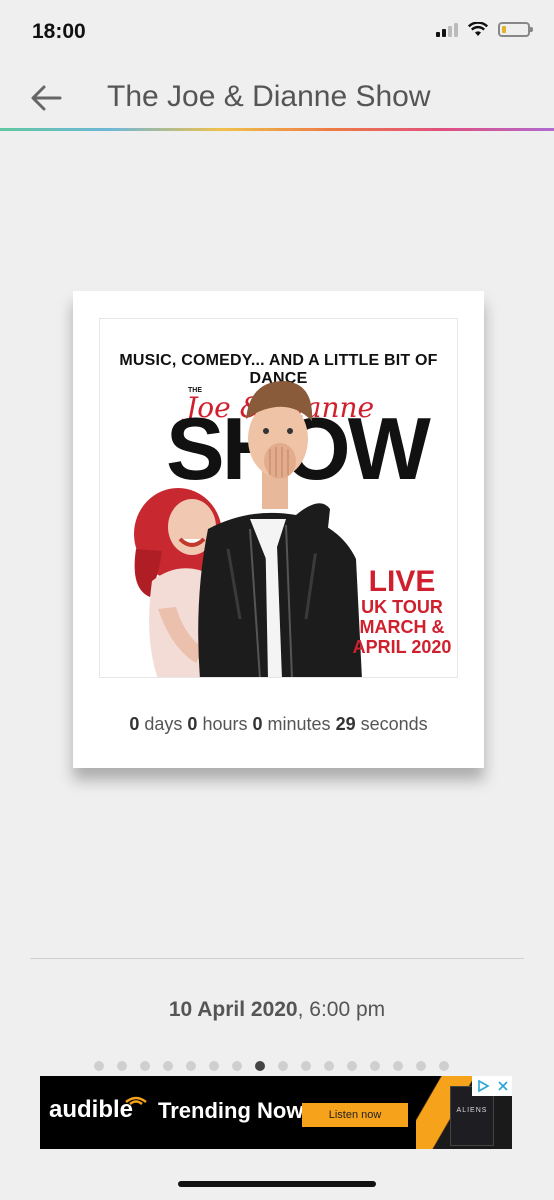 The width and height of the screenshot is (554, 1200). Describe the element at coordinates (59, 31) in the screenshot. I see `status-time: 18:00` at that location.